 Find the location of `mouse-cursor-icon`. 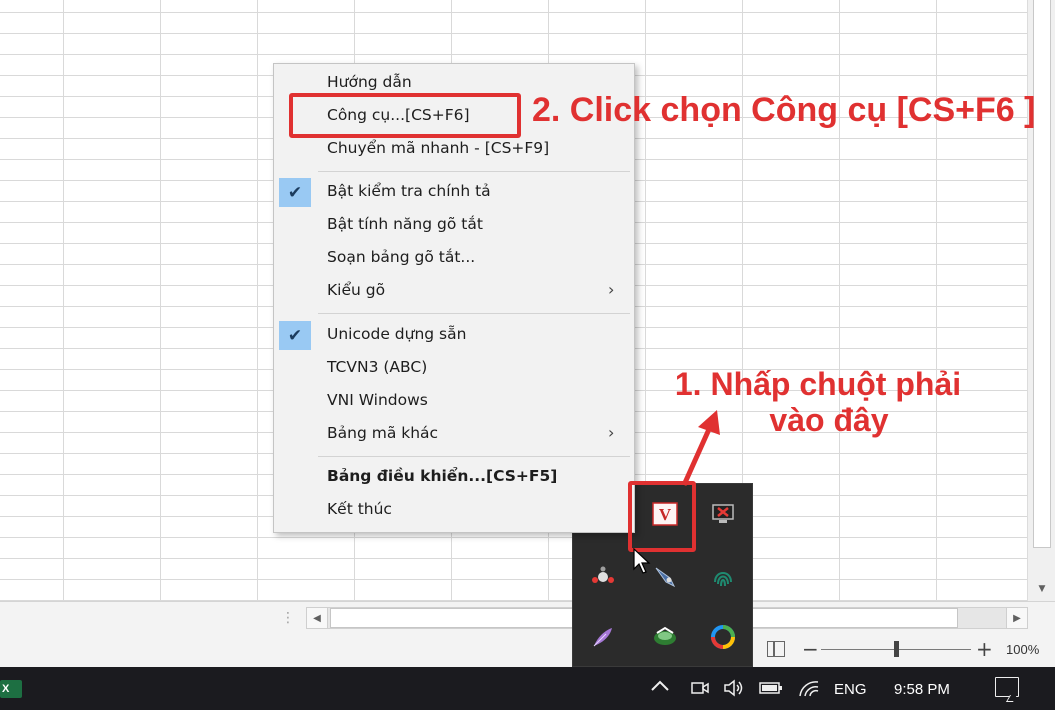

mouse-cursor-icon is located at coordinates (642, 561).